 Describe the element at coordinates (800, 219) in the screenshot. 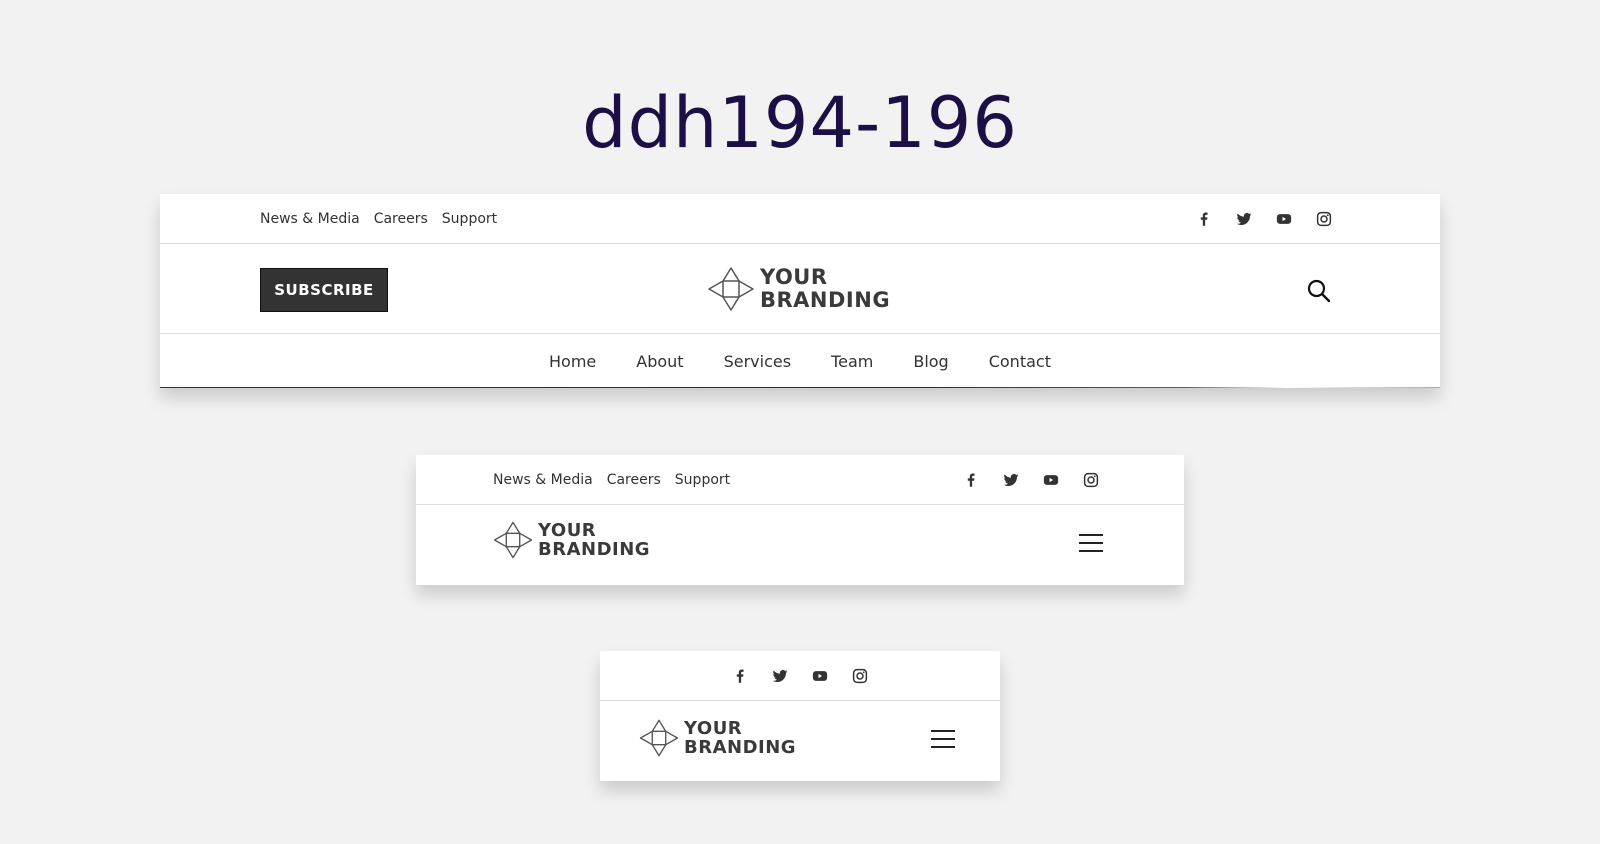

I see `desktop-topbar: News & Media Careers Support` at that location.